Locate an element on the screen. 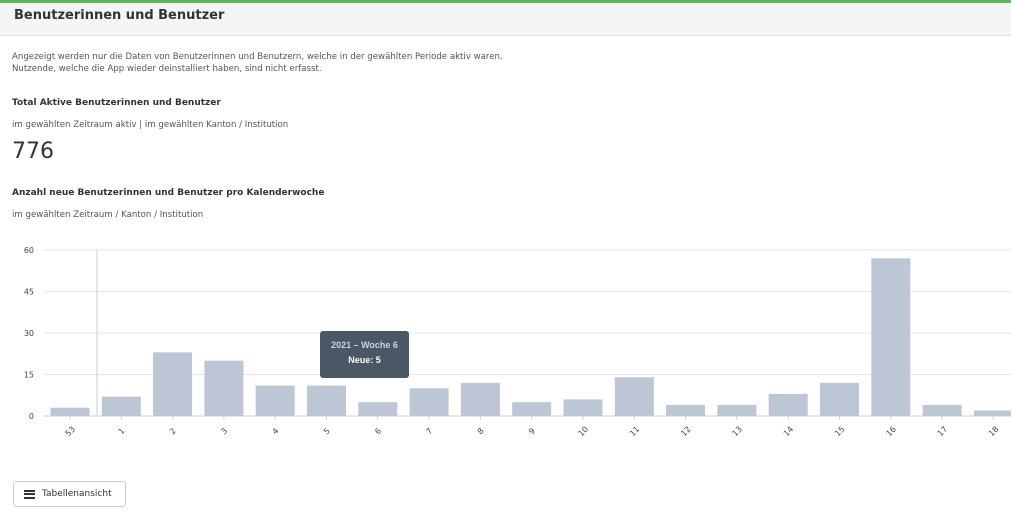 Image resolution: width=1011 pixels, height=518 pixels. y-tick-label: 0 is located at coordinates (31, 416).